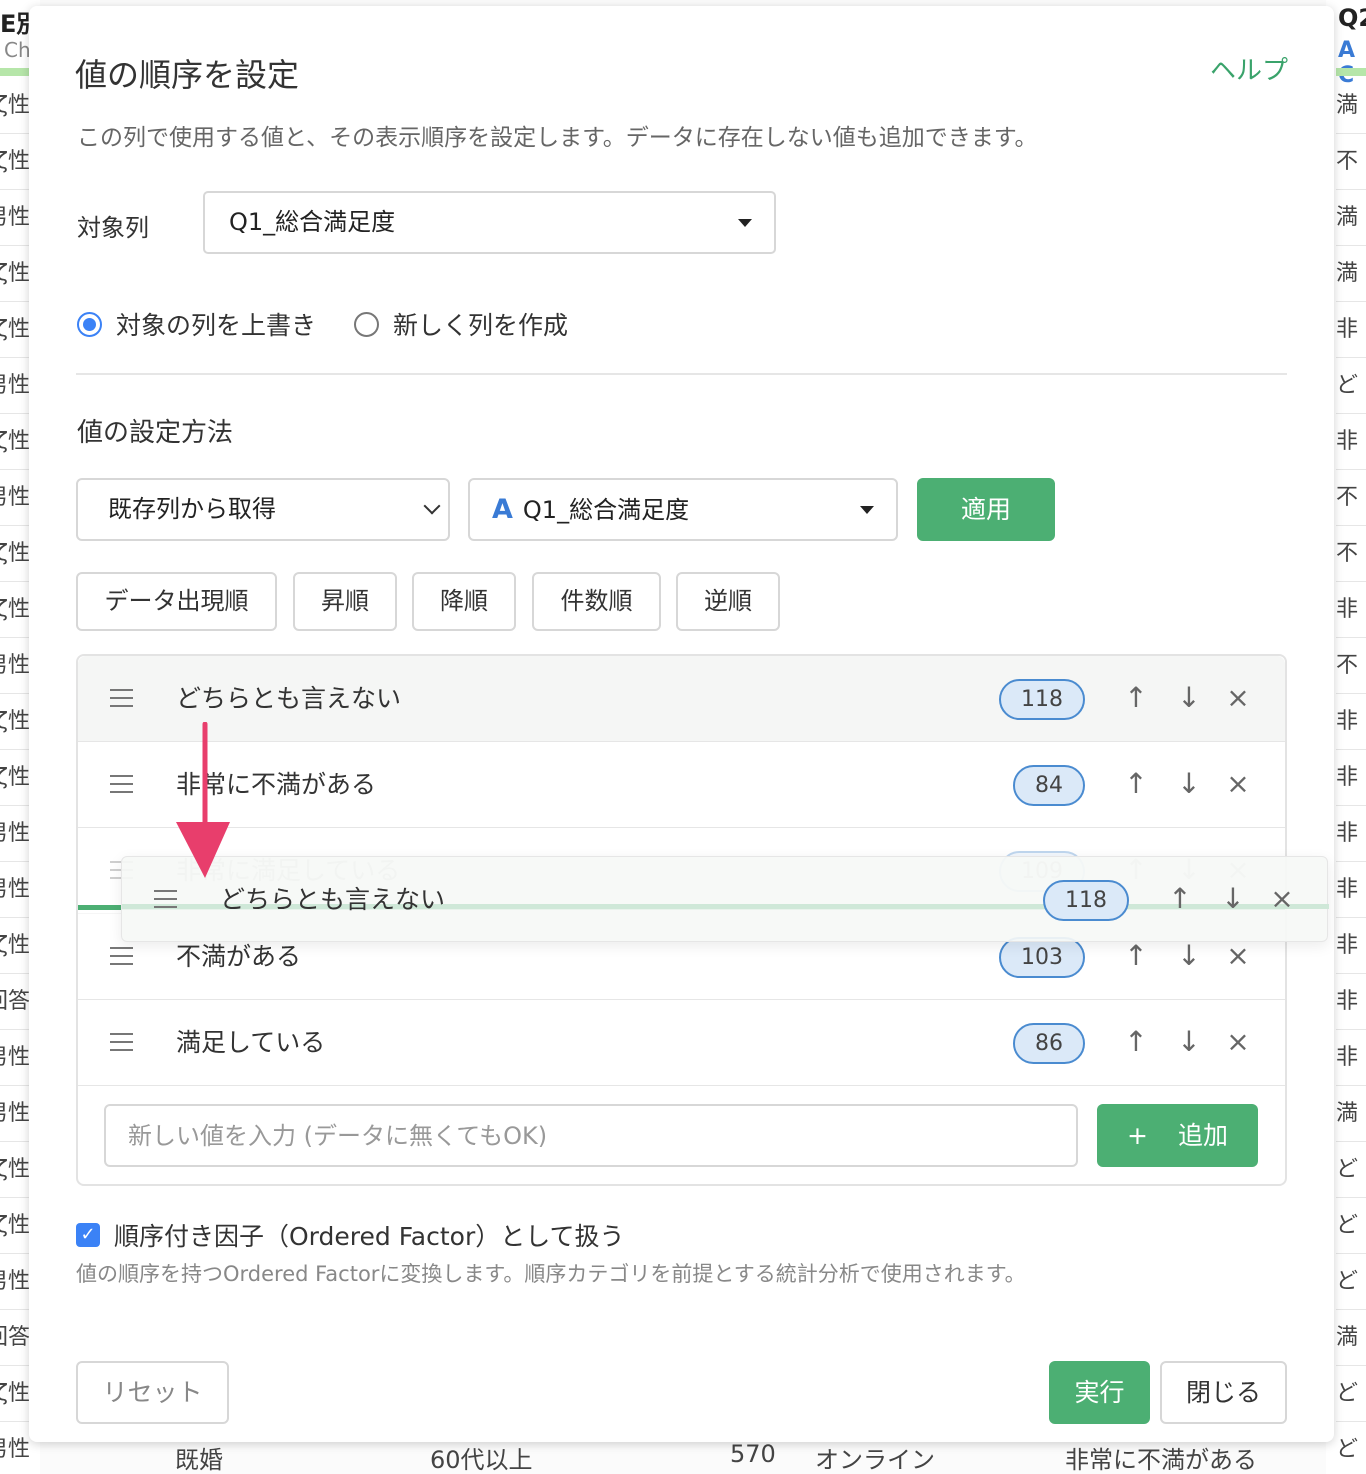  What do you see at coordinates (251, 1042) in the screenshot?
I see `value-label: 満足している` at bounding box center [251, 1042].